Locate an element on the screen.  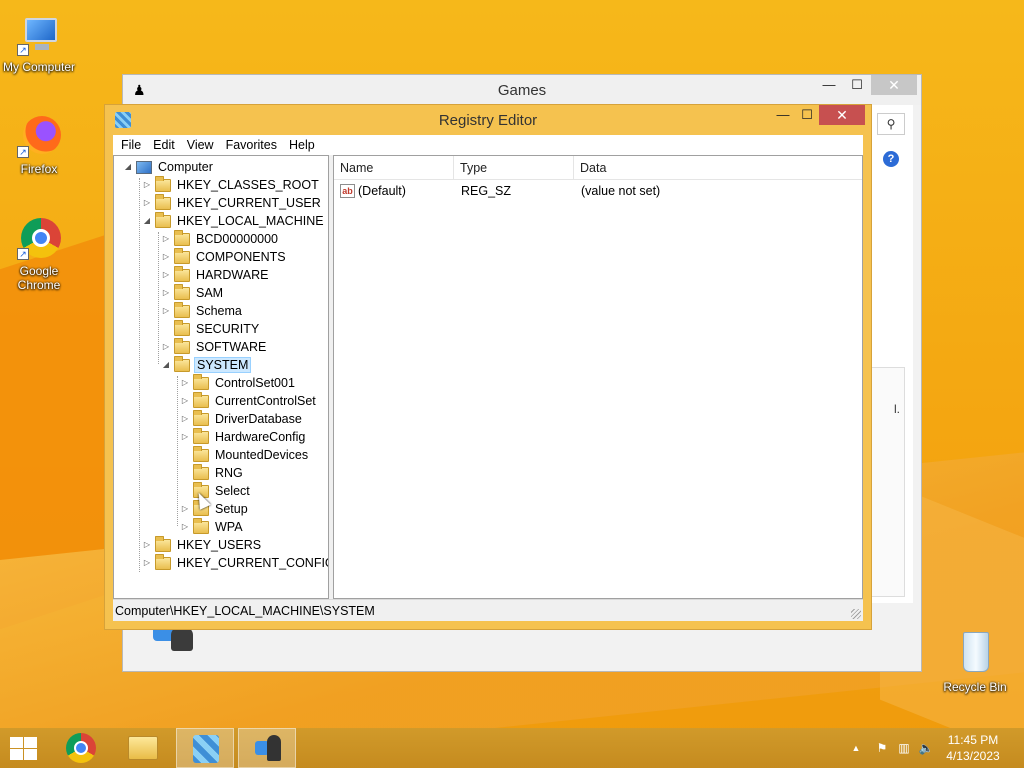
menu-view: View is located at coordinates (200, 145).